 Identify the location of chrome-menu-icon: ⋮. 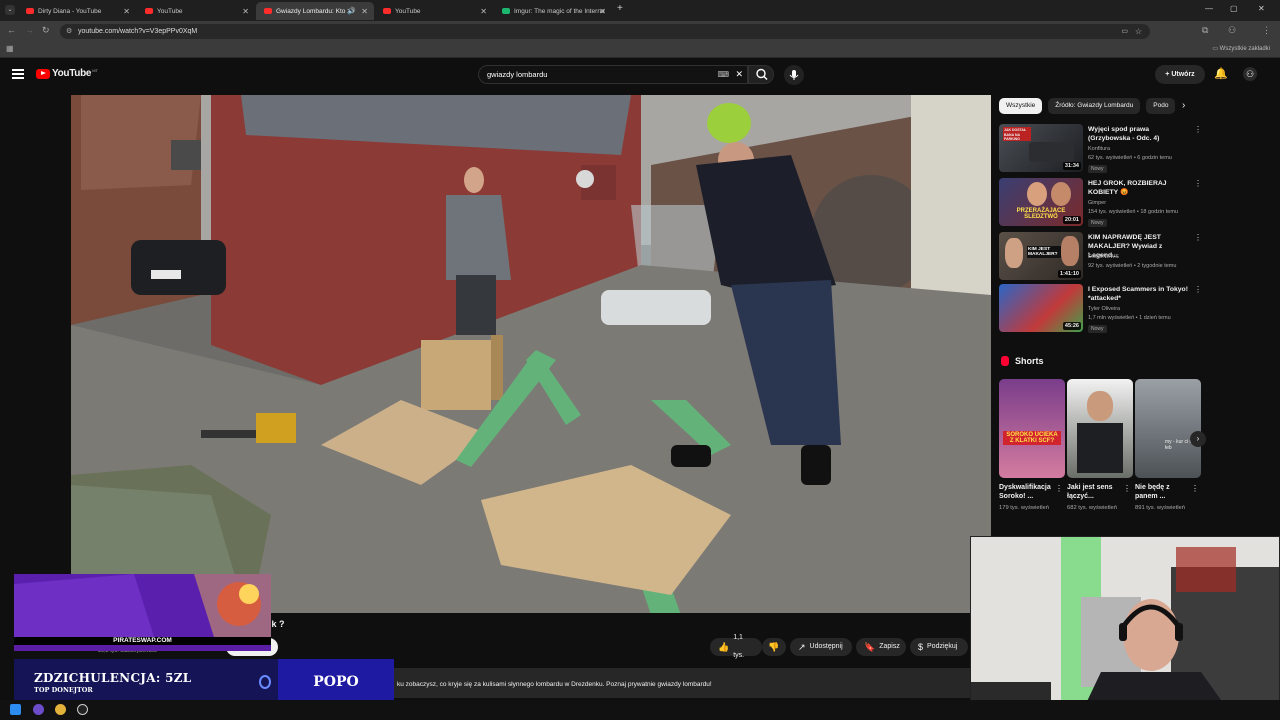
(1266, 30).